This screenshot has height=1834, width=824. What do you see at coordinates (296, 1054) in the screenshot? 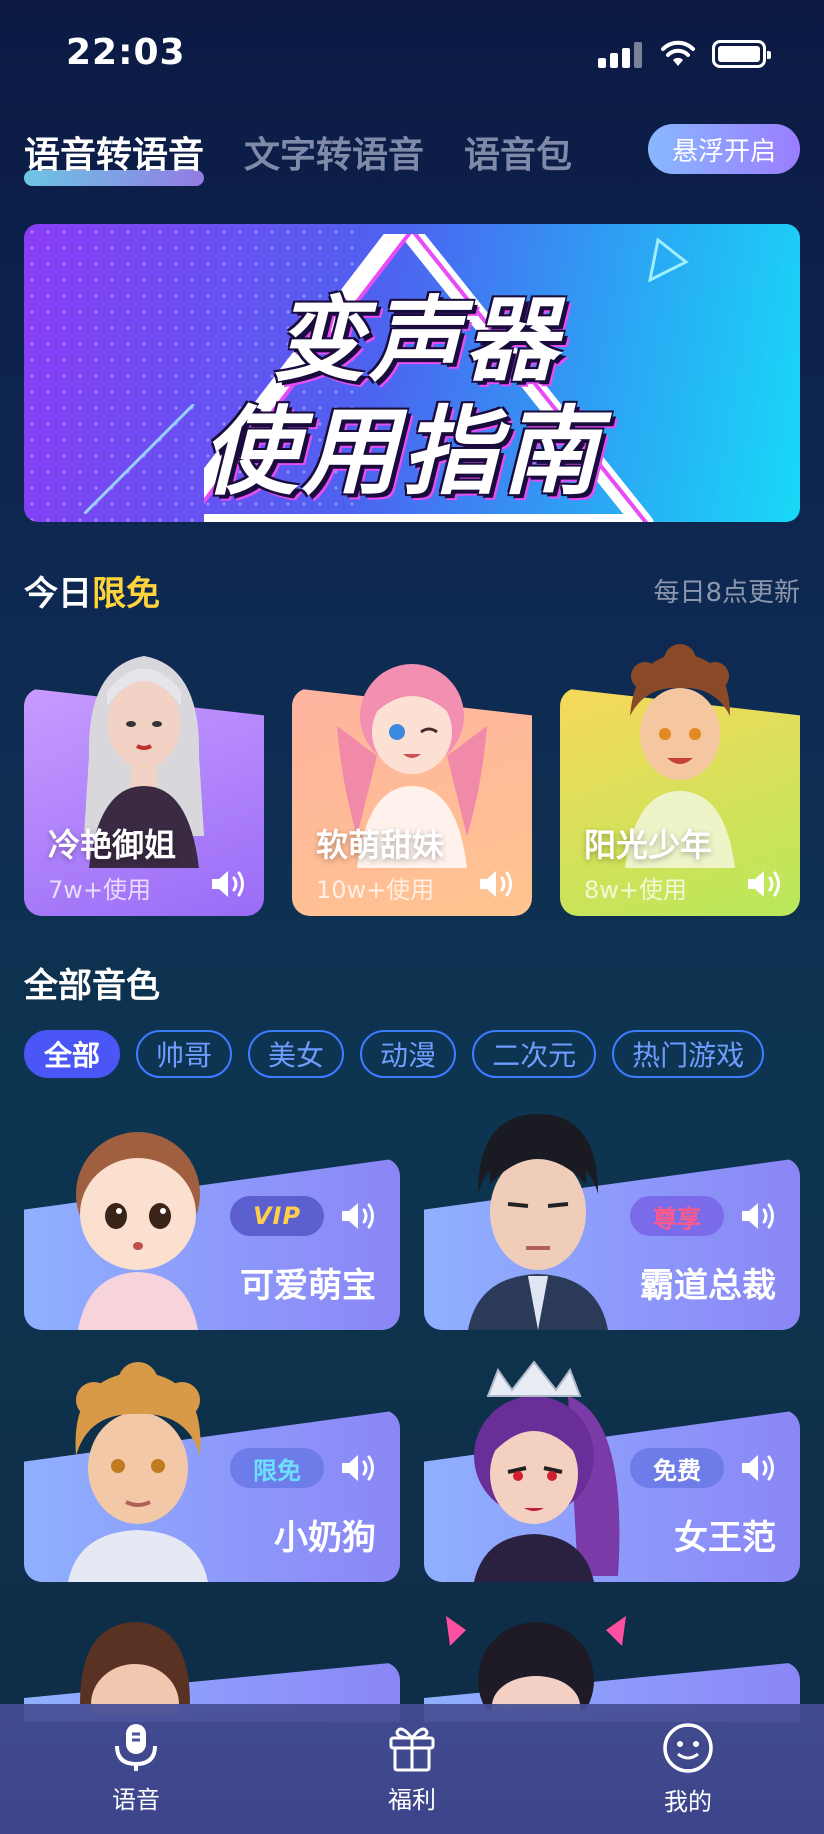
I see `filter-chip-beauty: 美女` at bounding box center [296, 1054].